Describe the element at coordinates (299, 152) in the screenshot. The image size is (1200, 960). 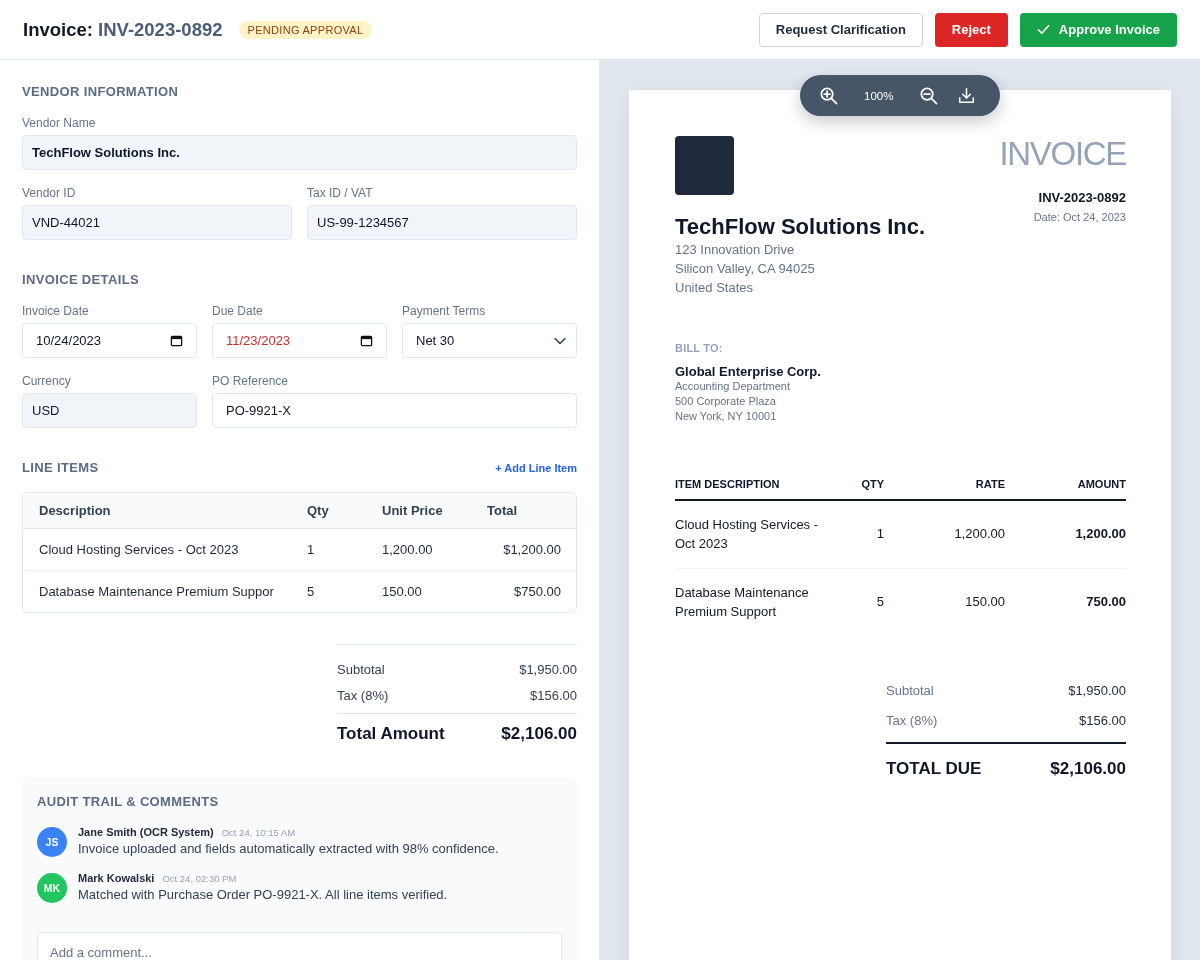
I see `input-field: TechFlow Solutions Inc.` at that location.